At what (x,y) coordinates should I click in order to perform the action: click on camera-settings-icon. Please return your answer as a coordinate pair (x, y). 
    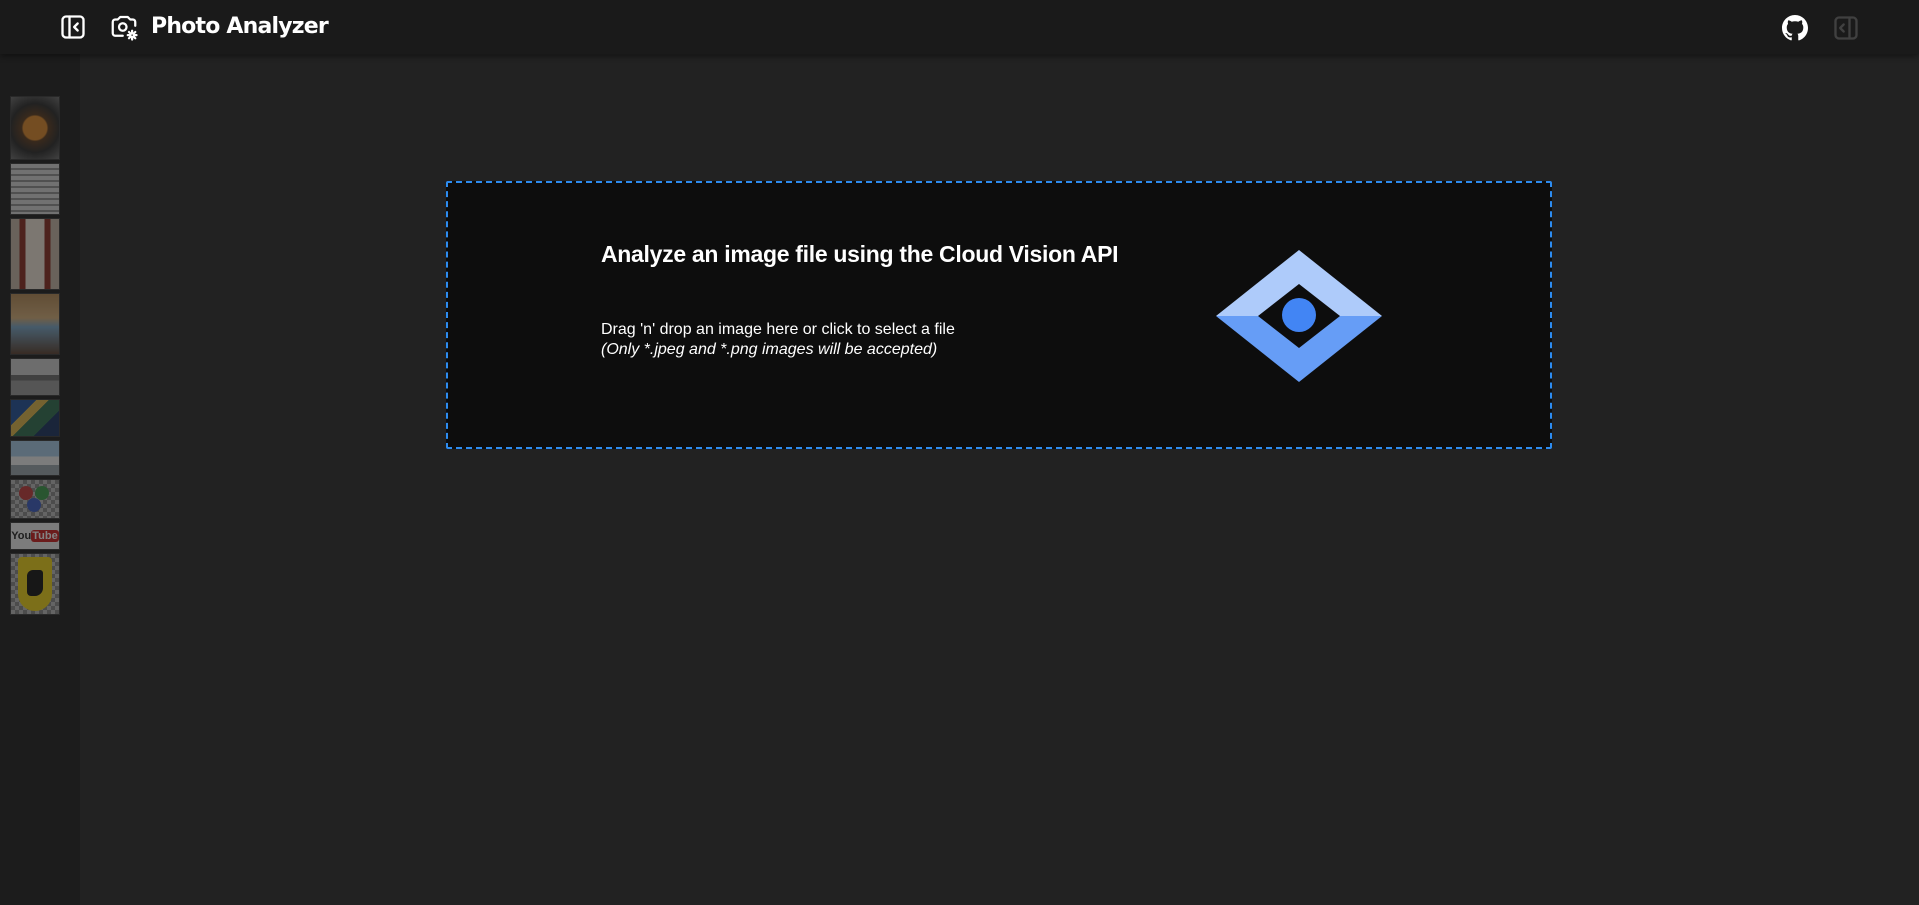
    Looking at the image, I should click on (124, 27).